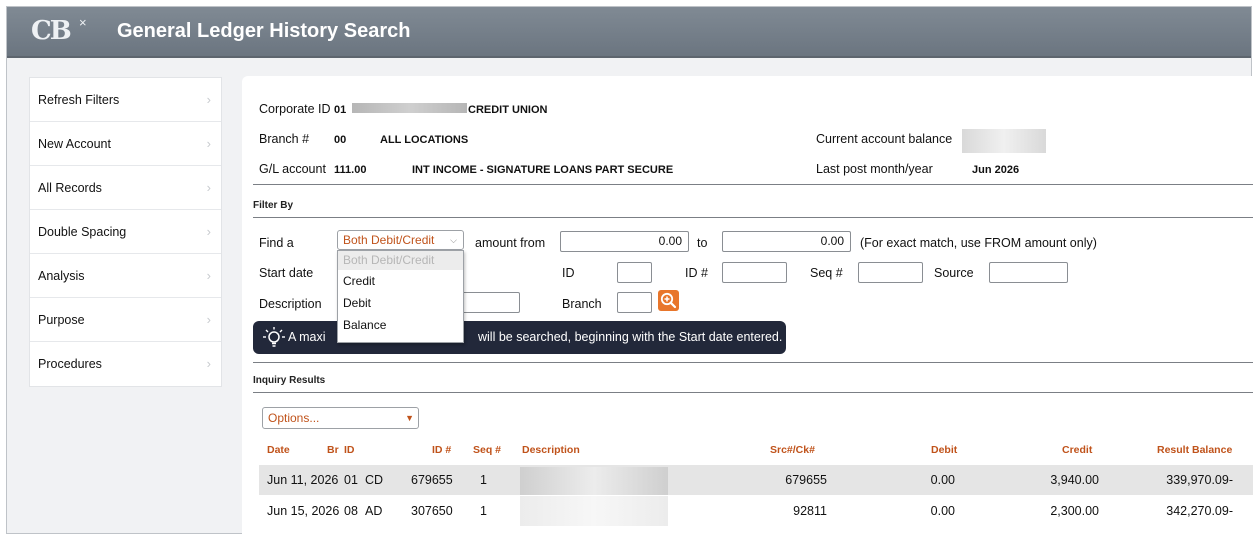  Describe the element at coordinates (351, 511) in the screenshot. I see `cell-branch: 08` at that location.